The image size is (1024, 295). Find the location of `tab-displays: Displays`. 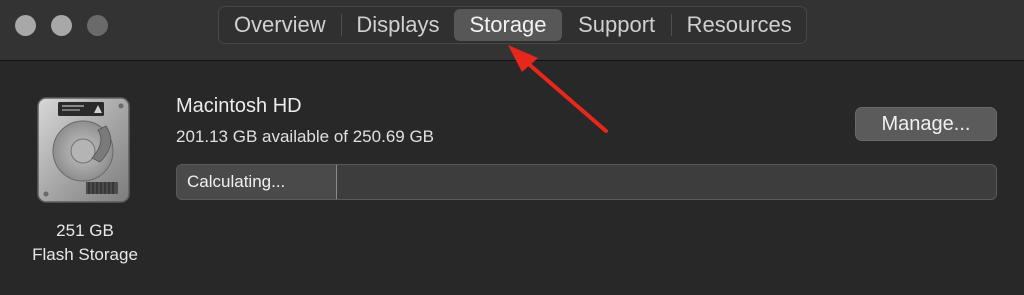

tab-displays: Displays is located at coordinates (398, 25).